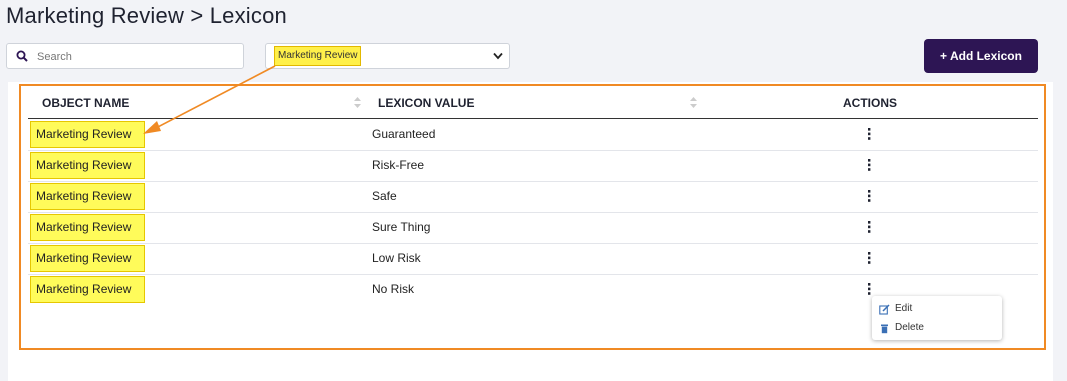  I want to click on row-actions-dropdown: Edit Delete, so click(937, 318).